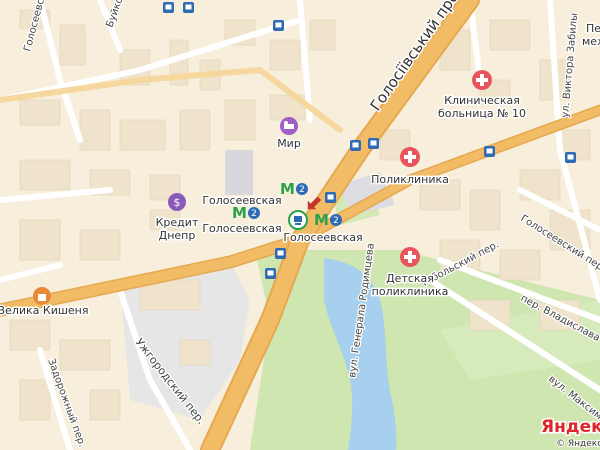 This screenshot has width=600, height=450. What do you see at coordinates (44, 310) in the screenshot?
I see `shop-label: Велика Кишеня` at bounding box center [44, 310].